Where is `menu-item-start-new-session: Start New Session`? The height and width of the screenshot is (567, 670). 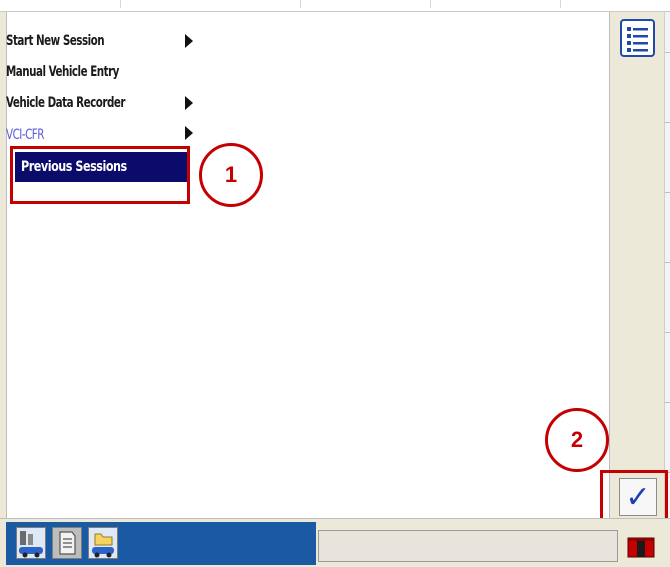 menu-item-start-new-session: Start New Session is located at coordinates (80, 41).